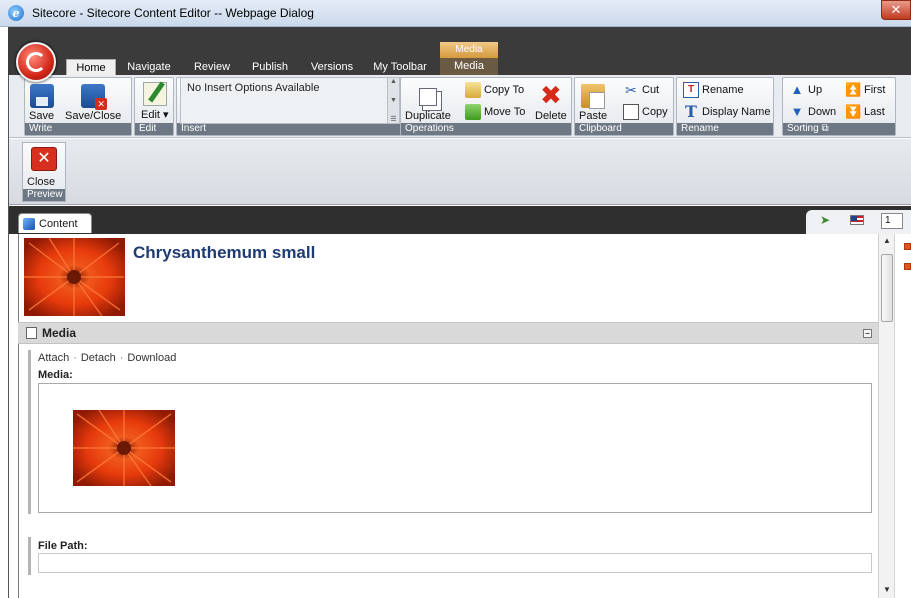 This screenshot has height=598, width=911. I want to click on group-label-sorting: Sorting ⧉, so click(839, 129).